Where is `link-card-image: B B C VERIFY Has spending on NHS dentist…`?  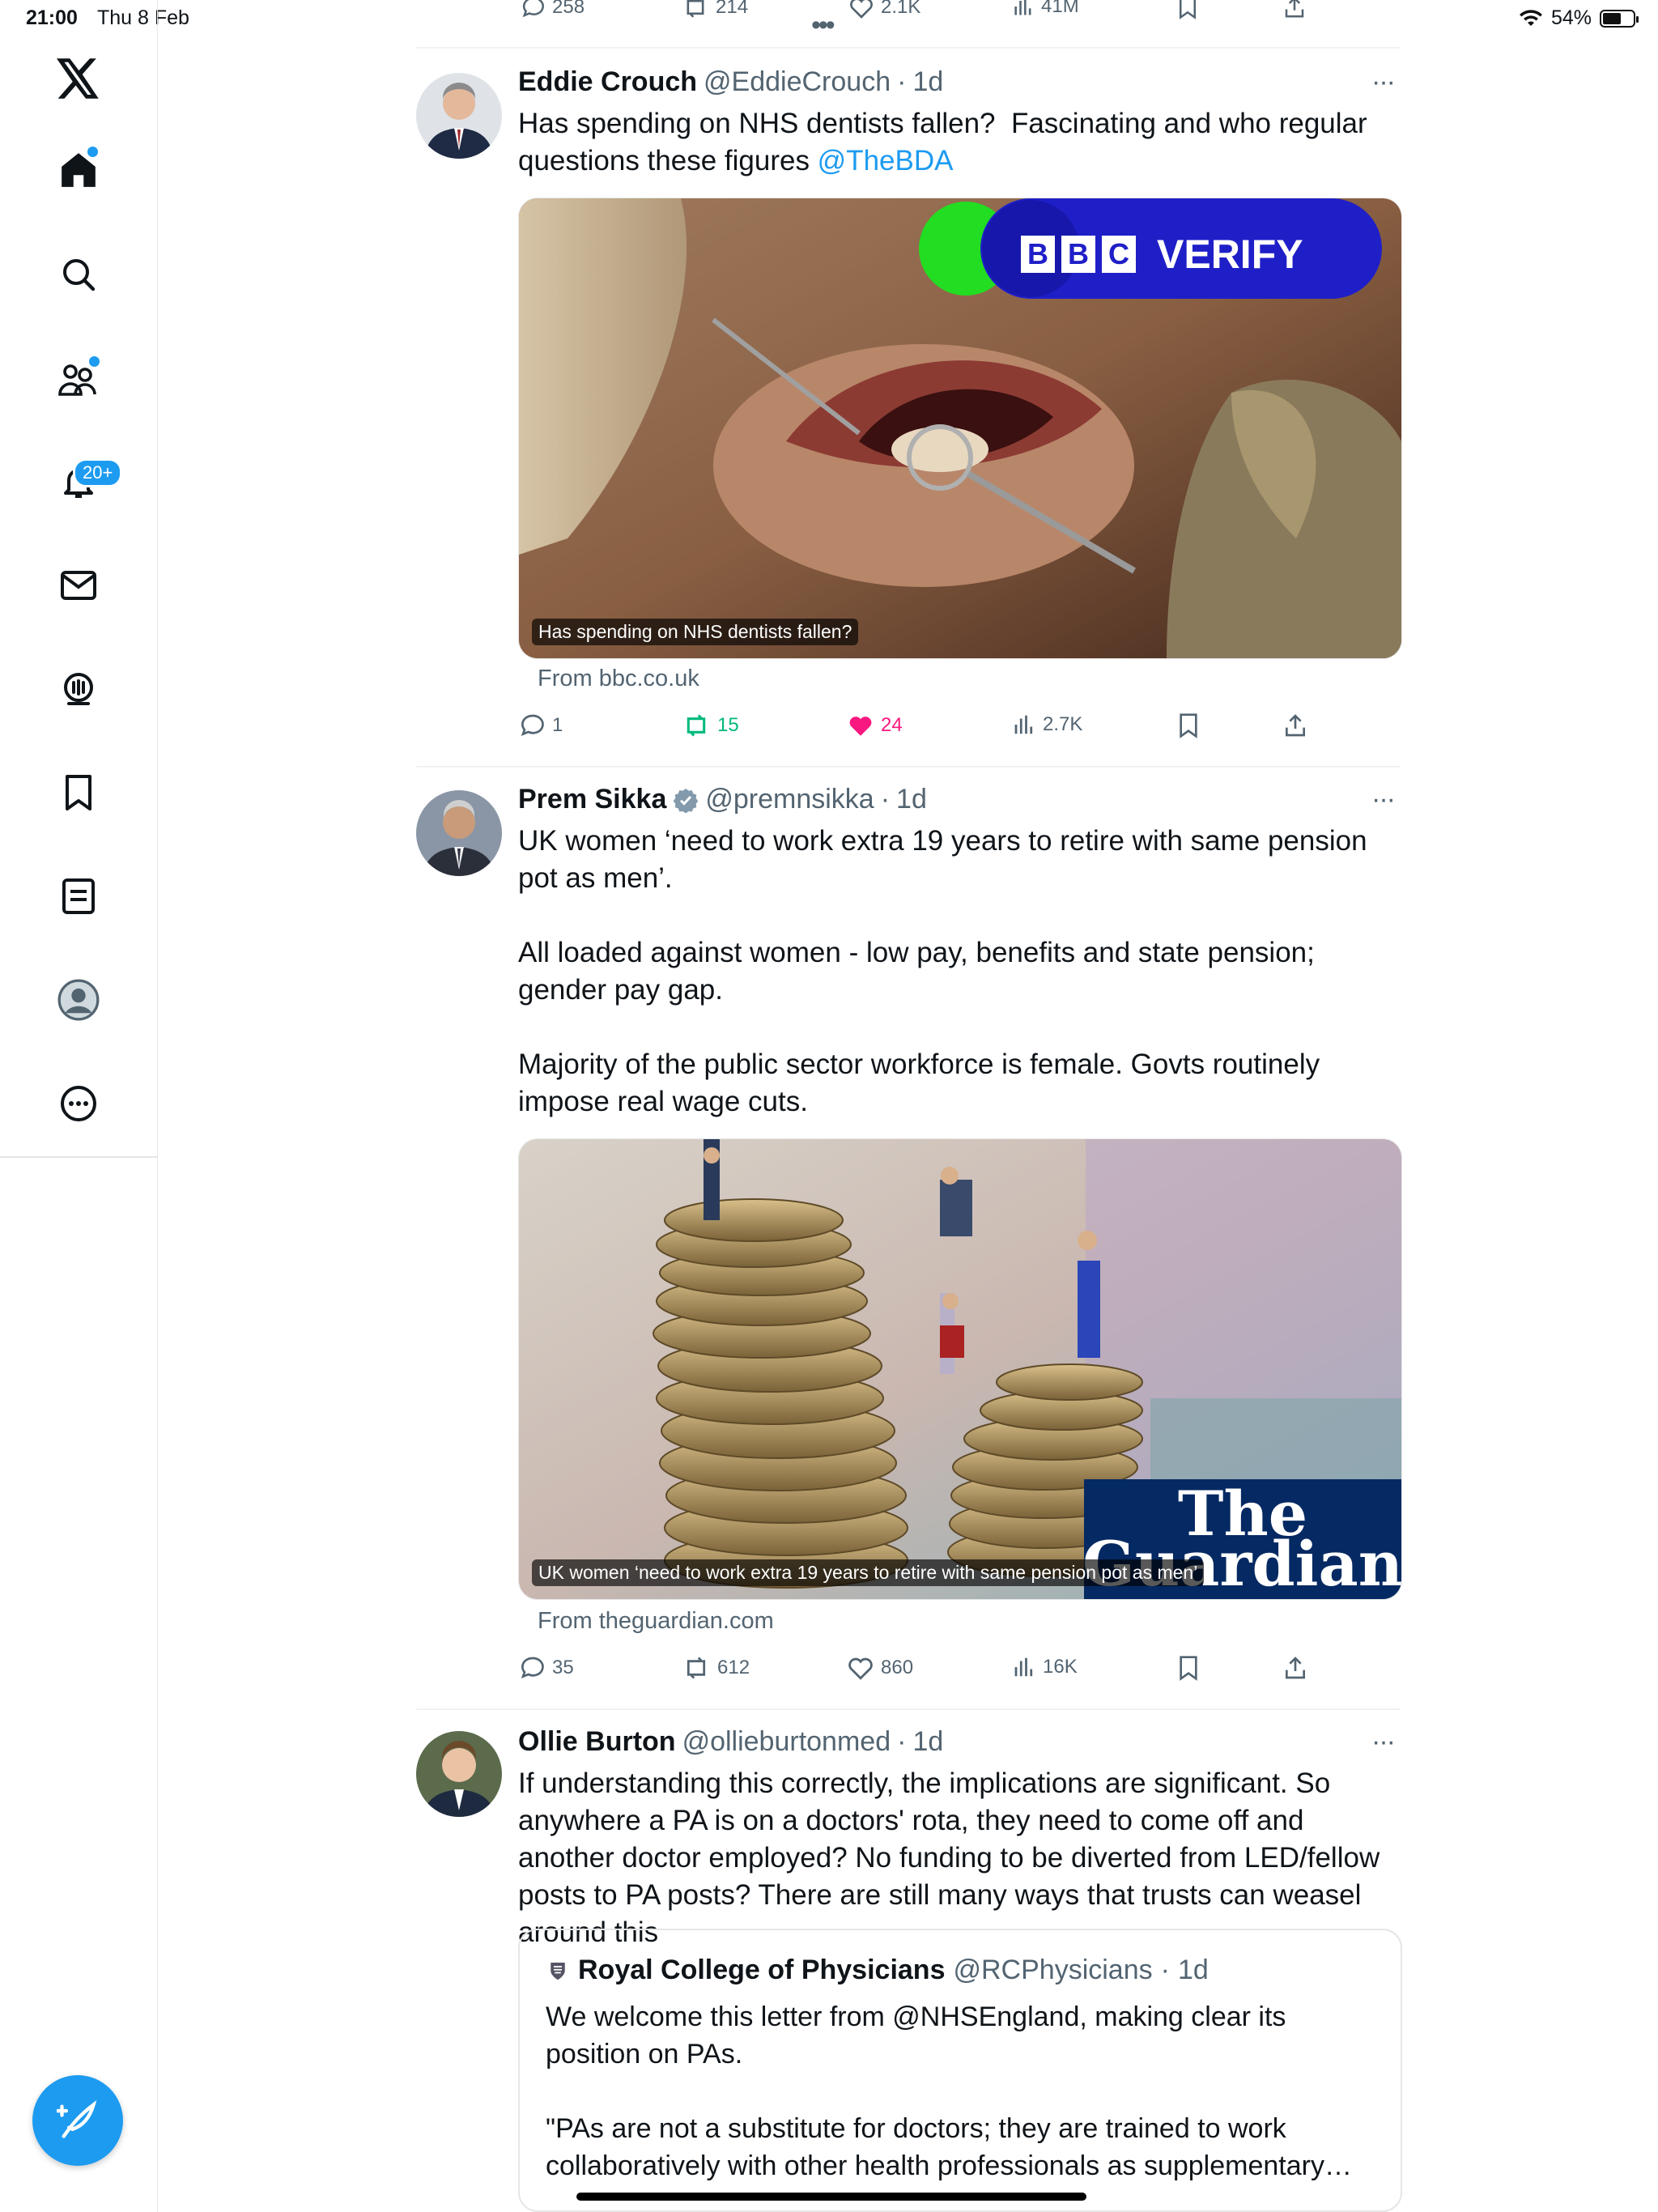 link-card-image: B B C VERIFY Has spending on NHS dentist… is located at coordinates (960, 429).